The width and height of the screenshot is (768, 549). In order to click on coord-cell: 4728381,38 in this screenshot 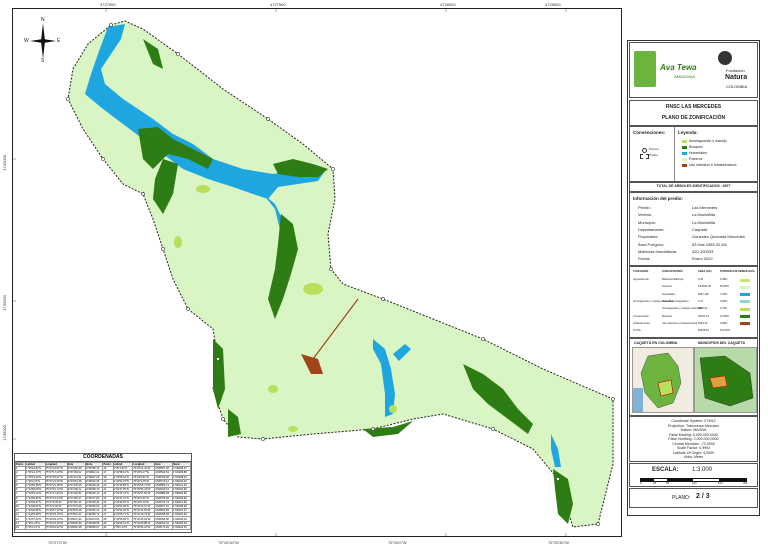, I will do `click(76, 527)`.